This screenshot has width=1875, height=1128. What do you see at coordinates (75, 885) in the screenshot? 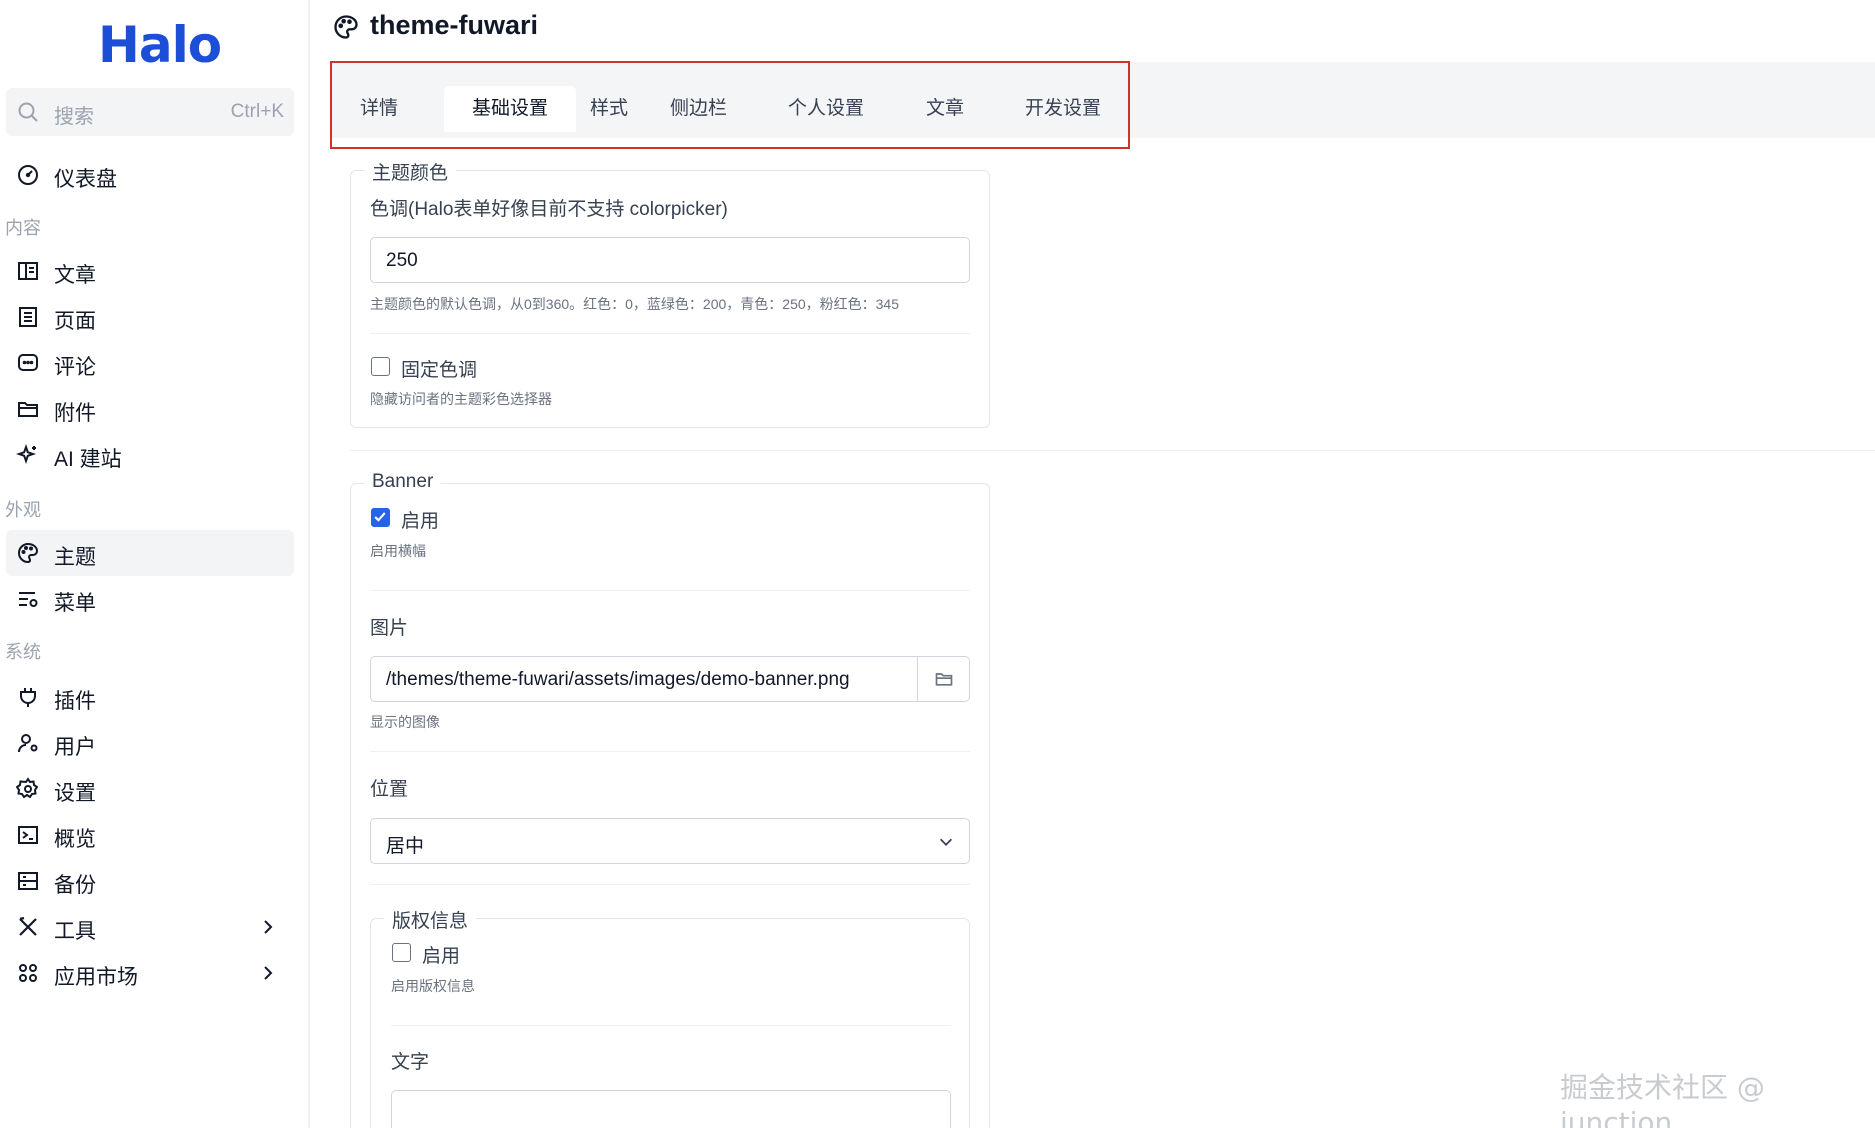
I see `sidebar-item-label: 备份` at bounding box center [75, 885].